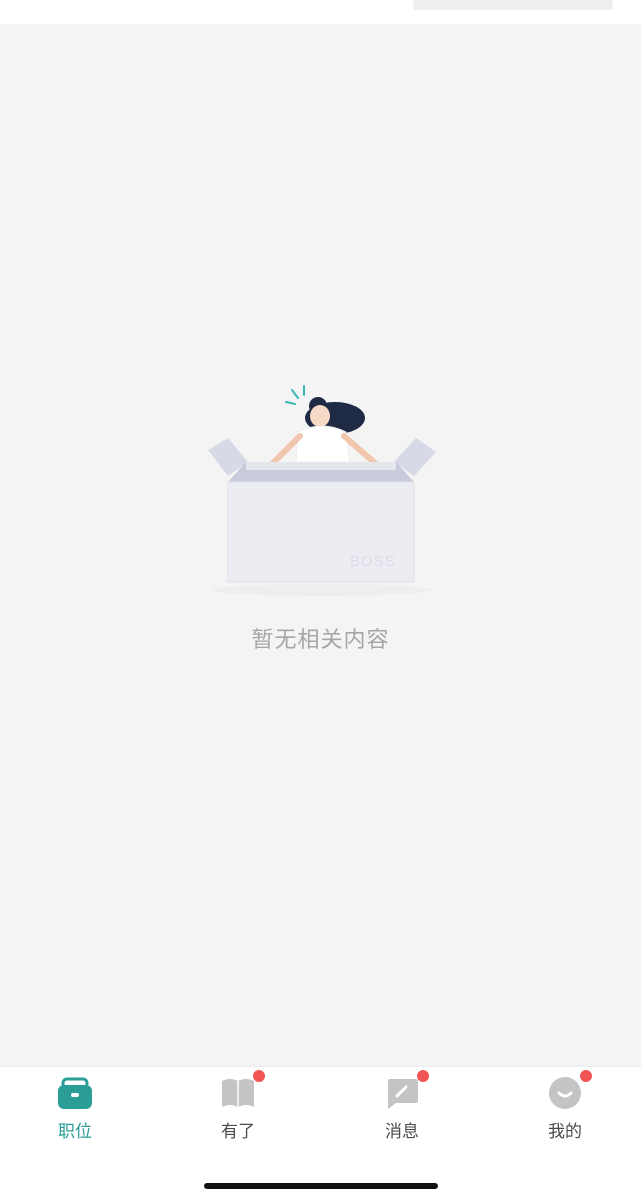  What do you see at coordinates (75, 1093) in the screenshot?
I see `briefcase-icon` at bounding box center [75, 1093].